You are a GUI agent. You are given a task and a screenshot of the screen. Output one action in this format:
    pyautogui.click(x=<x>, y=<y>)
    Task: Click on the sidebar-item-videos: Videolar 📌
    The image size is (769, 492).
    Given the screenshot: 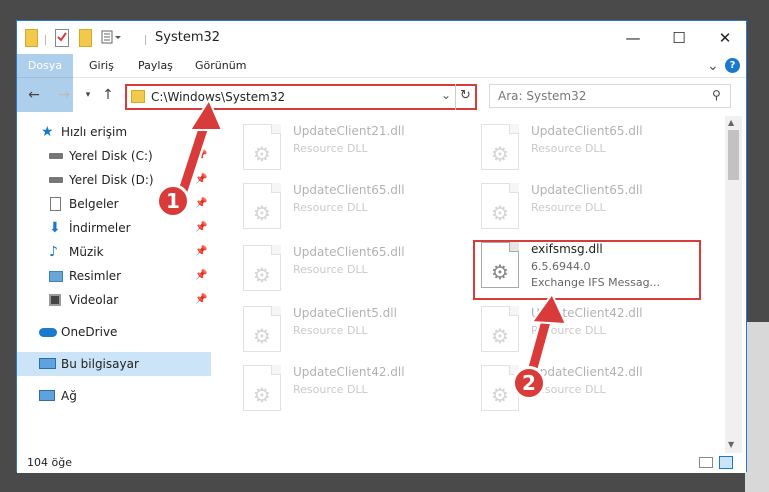 What is the action you would take?
    pyautogui.click(x=114, y=300)
    